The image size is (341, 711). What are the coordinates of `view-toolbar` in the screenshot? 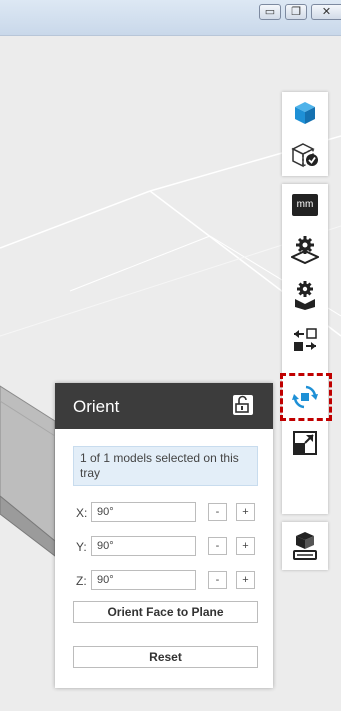 It's located at (305, 134).